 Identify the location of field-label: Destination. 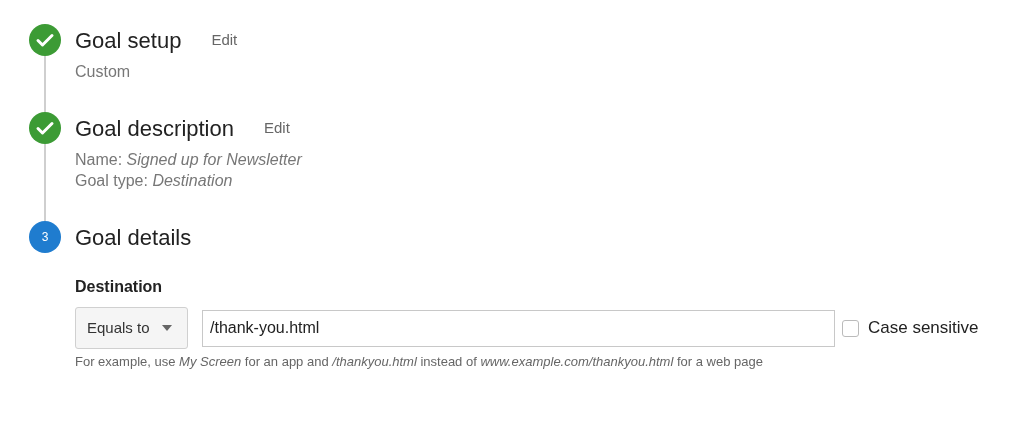
(119, 287).